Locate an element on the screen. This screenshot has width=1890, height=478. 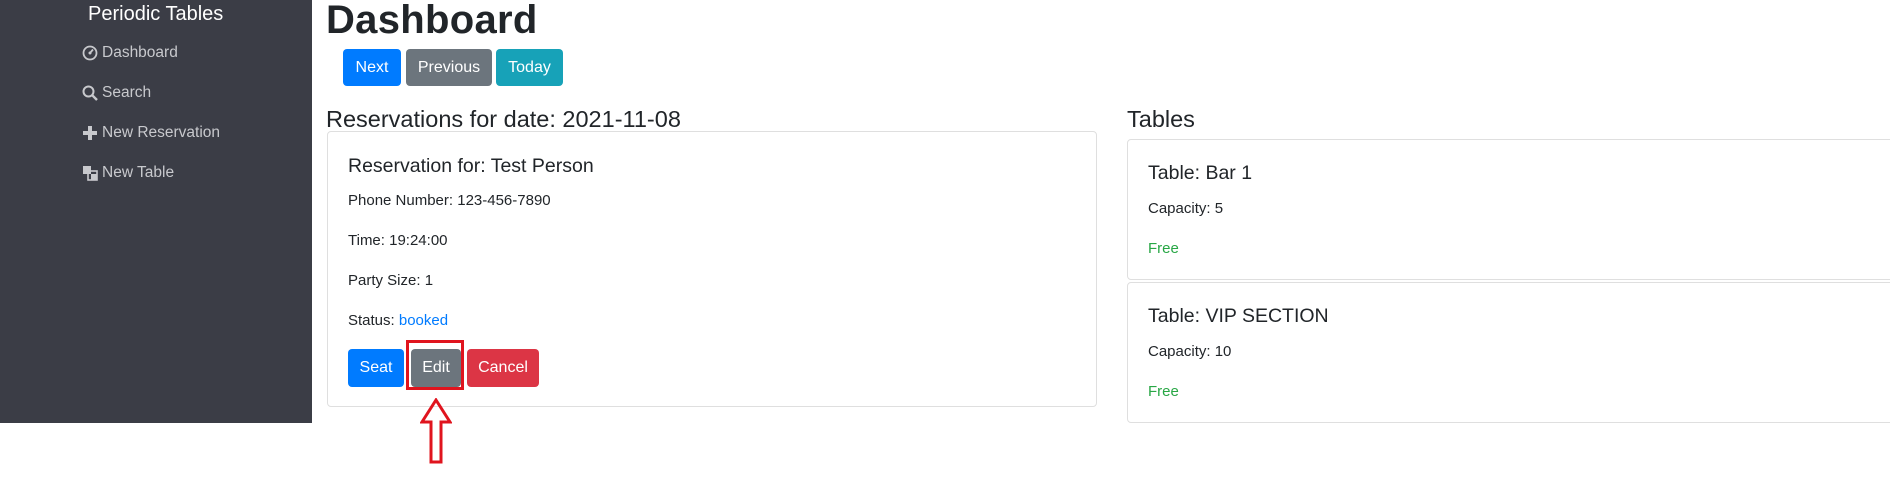
reservation-party-size: Party Size: 1 is located at coordinates (391, 280).